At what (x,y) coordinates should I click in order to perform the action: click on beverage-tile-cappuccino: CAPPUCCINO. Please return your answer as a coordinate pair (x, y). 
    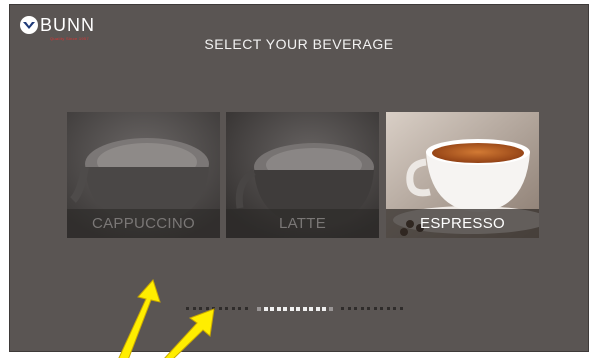
    Looking at the image, I should click on (143, 175).